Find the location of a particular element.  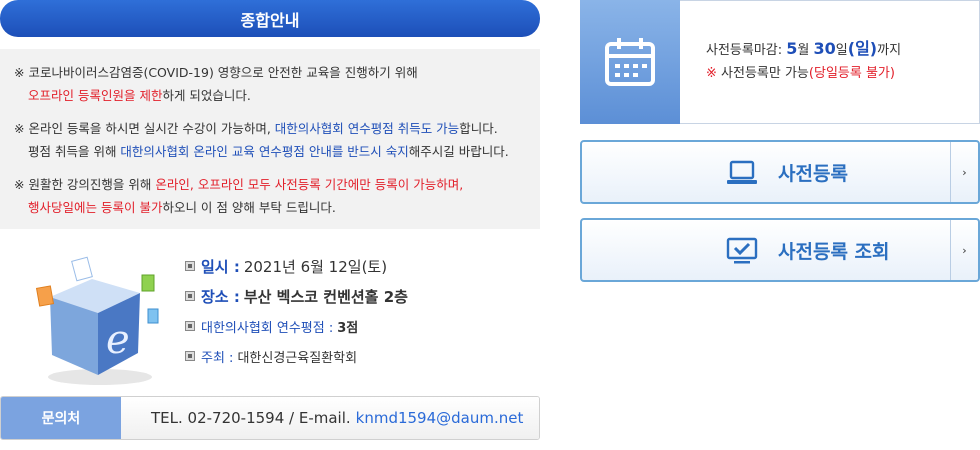

contact-email-link: knmd1594@daum.net is located at coordinates (440, 418).